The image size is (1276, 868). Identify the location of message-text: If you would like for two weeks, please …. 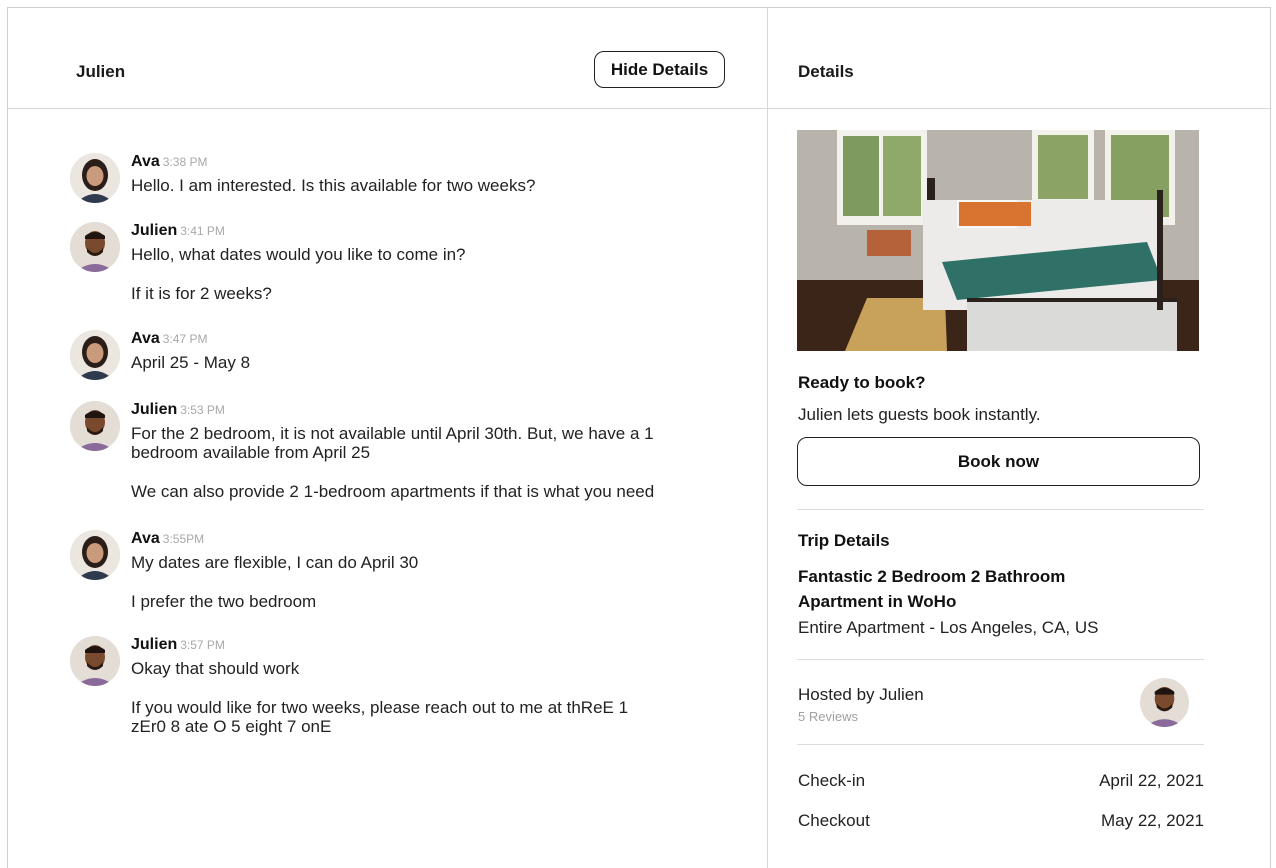
(380, 707).